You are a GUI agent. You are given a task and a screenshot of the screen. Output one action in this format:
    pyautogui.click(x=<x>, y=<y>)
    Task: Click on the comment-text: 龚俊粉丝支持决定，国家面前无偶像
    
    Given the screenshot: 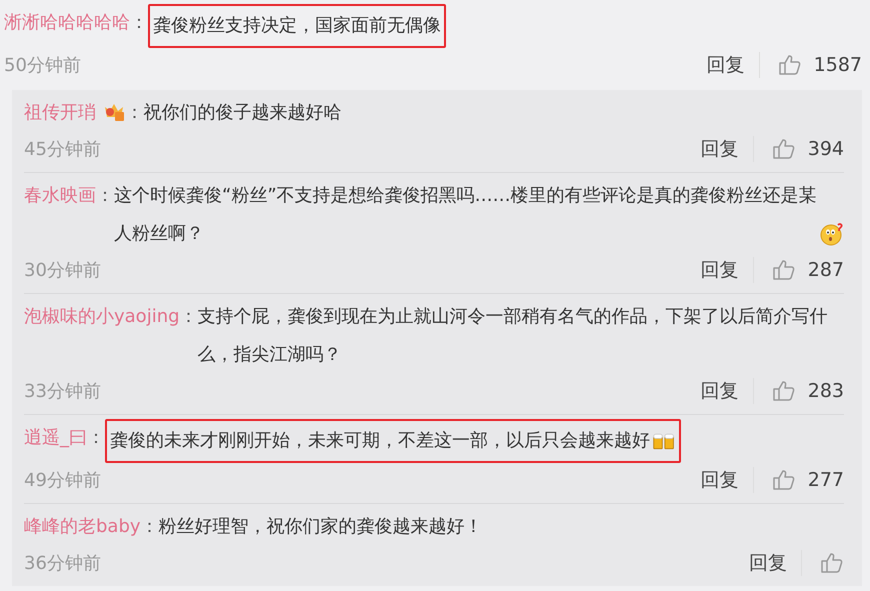 What is the action you would take?
    pyautogui.click(x=297, y=26)
    